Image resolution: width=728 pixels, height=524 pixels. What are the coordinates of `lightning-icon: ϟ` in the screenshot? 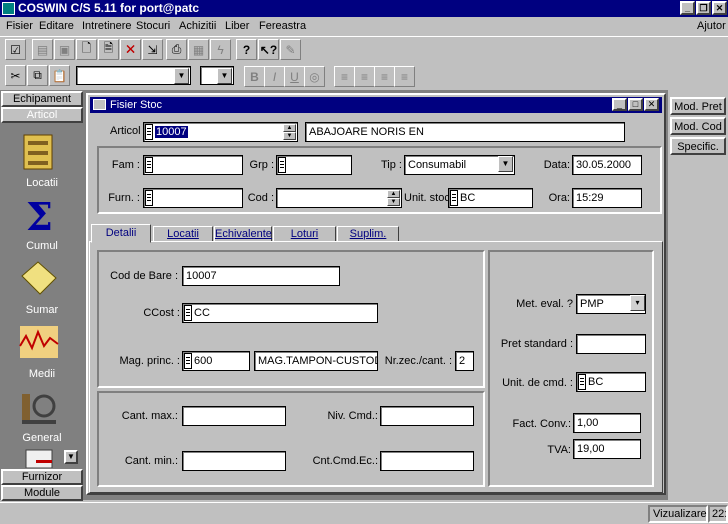 It's located at (220, 49).